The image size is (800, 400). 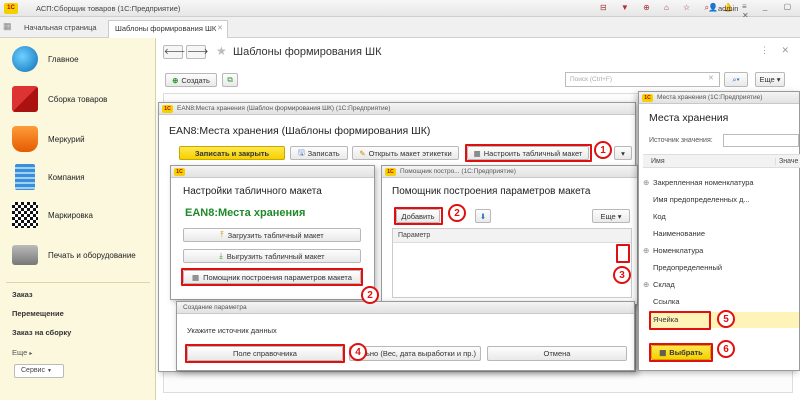 I want to click on arrow-down-icon: ⬇, so click(x=483, y=216).